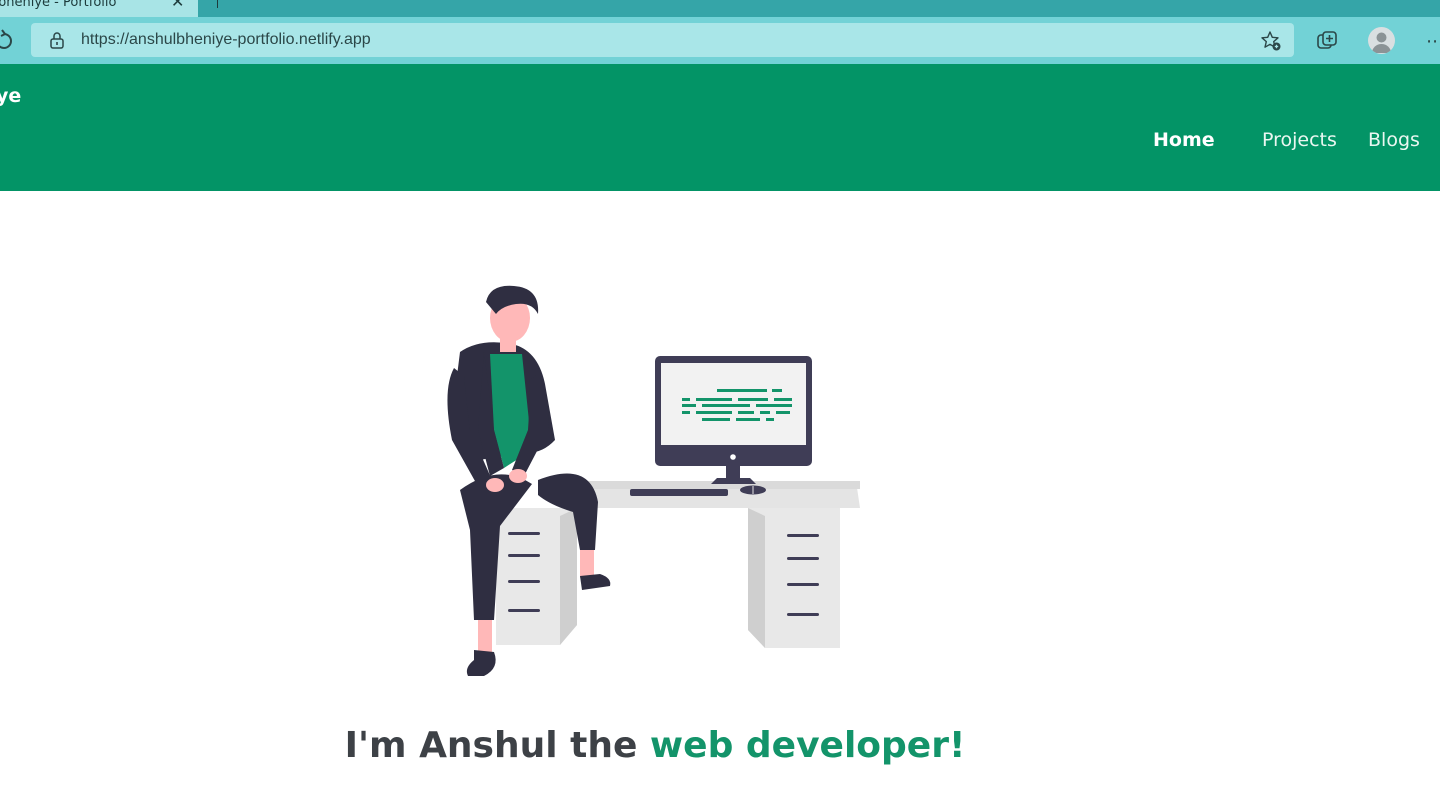 Image resolution: width=1440 pixels, height=810 pixels. I want to click on lock-icon, so click(57, 40).